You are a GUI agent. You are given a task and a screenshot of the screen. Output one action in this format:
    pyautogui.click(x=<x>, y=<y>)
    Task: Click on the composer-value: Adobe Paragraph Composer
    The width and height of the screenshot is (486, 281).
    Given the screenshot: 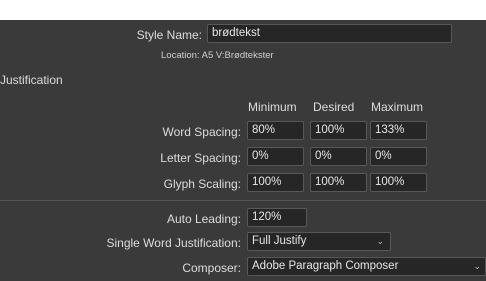 What is the action you would take?
    pyautogui.click(x=325, y=266)
    